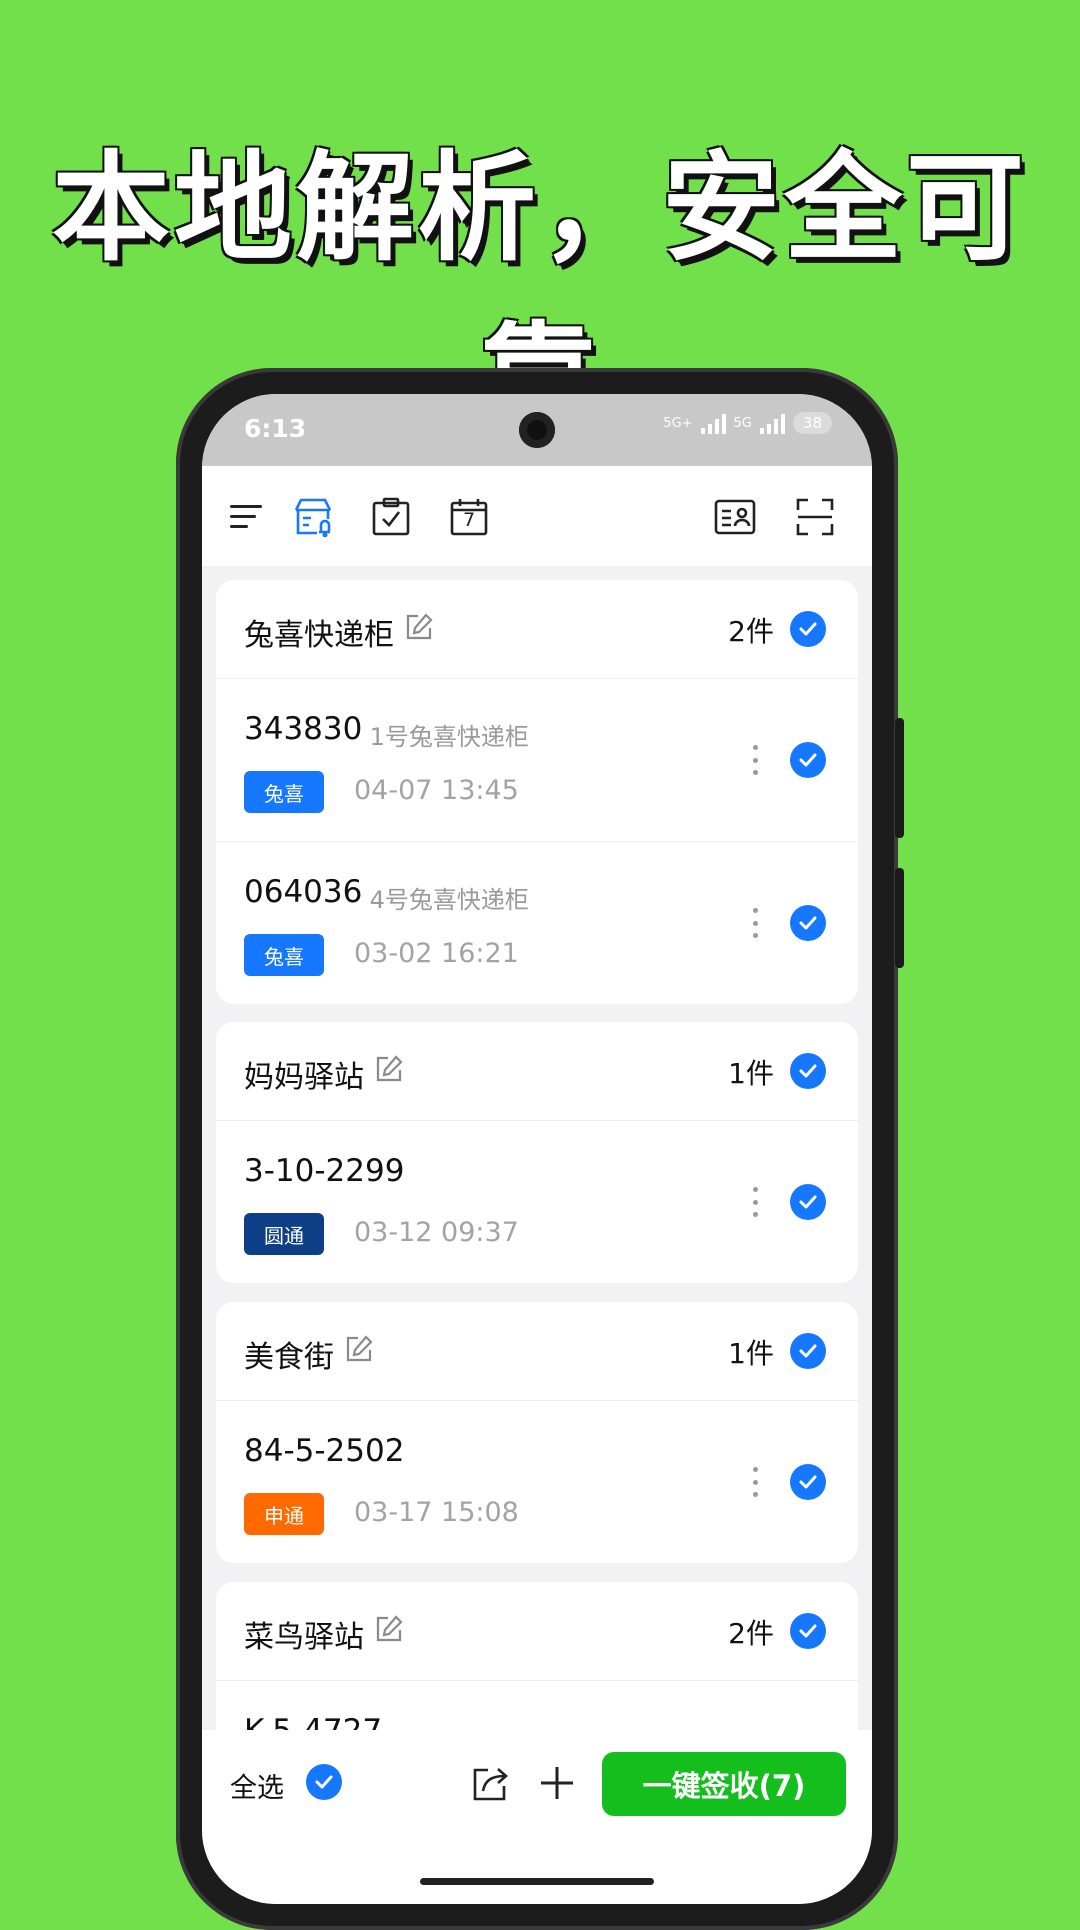 The height and width of the screenshot is (1930, 1080). What do you see at coordinates (537, 1482) in the screenshot?
I see `package-item: 84-5-2502 申通 03-17 15:08` at bounding box center [537, 1482].